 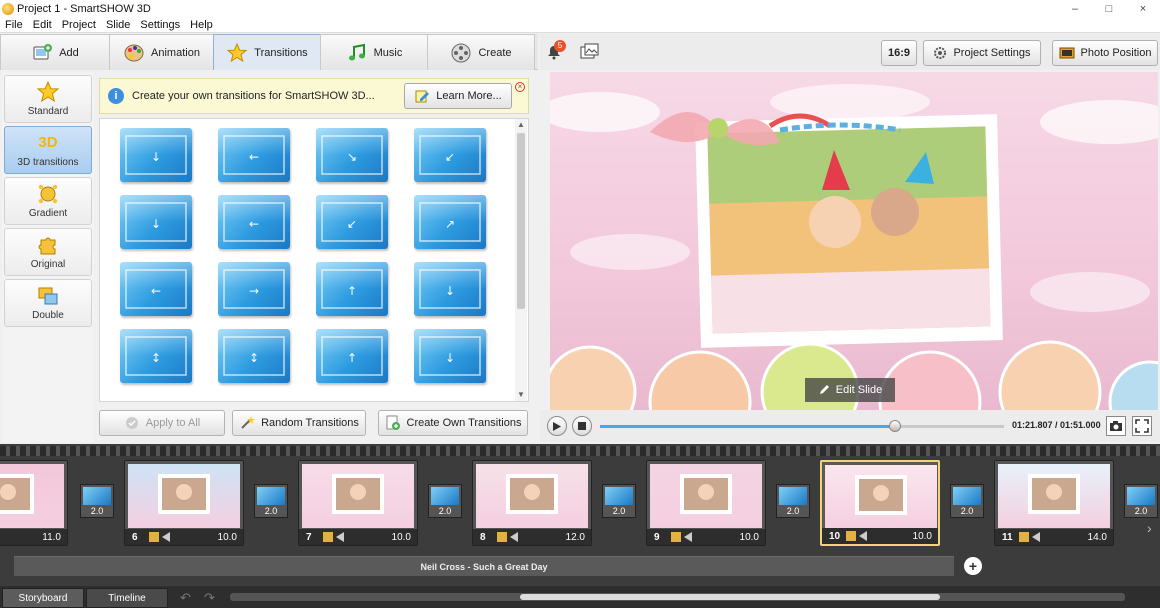 I want to click on snapshot-button, so click(x=1116, y=426).